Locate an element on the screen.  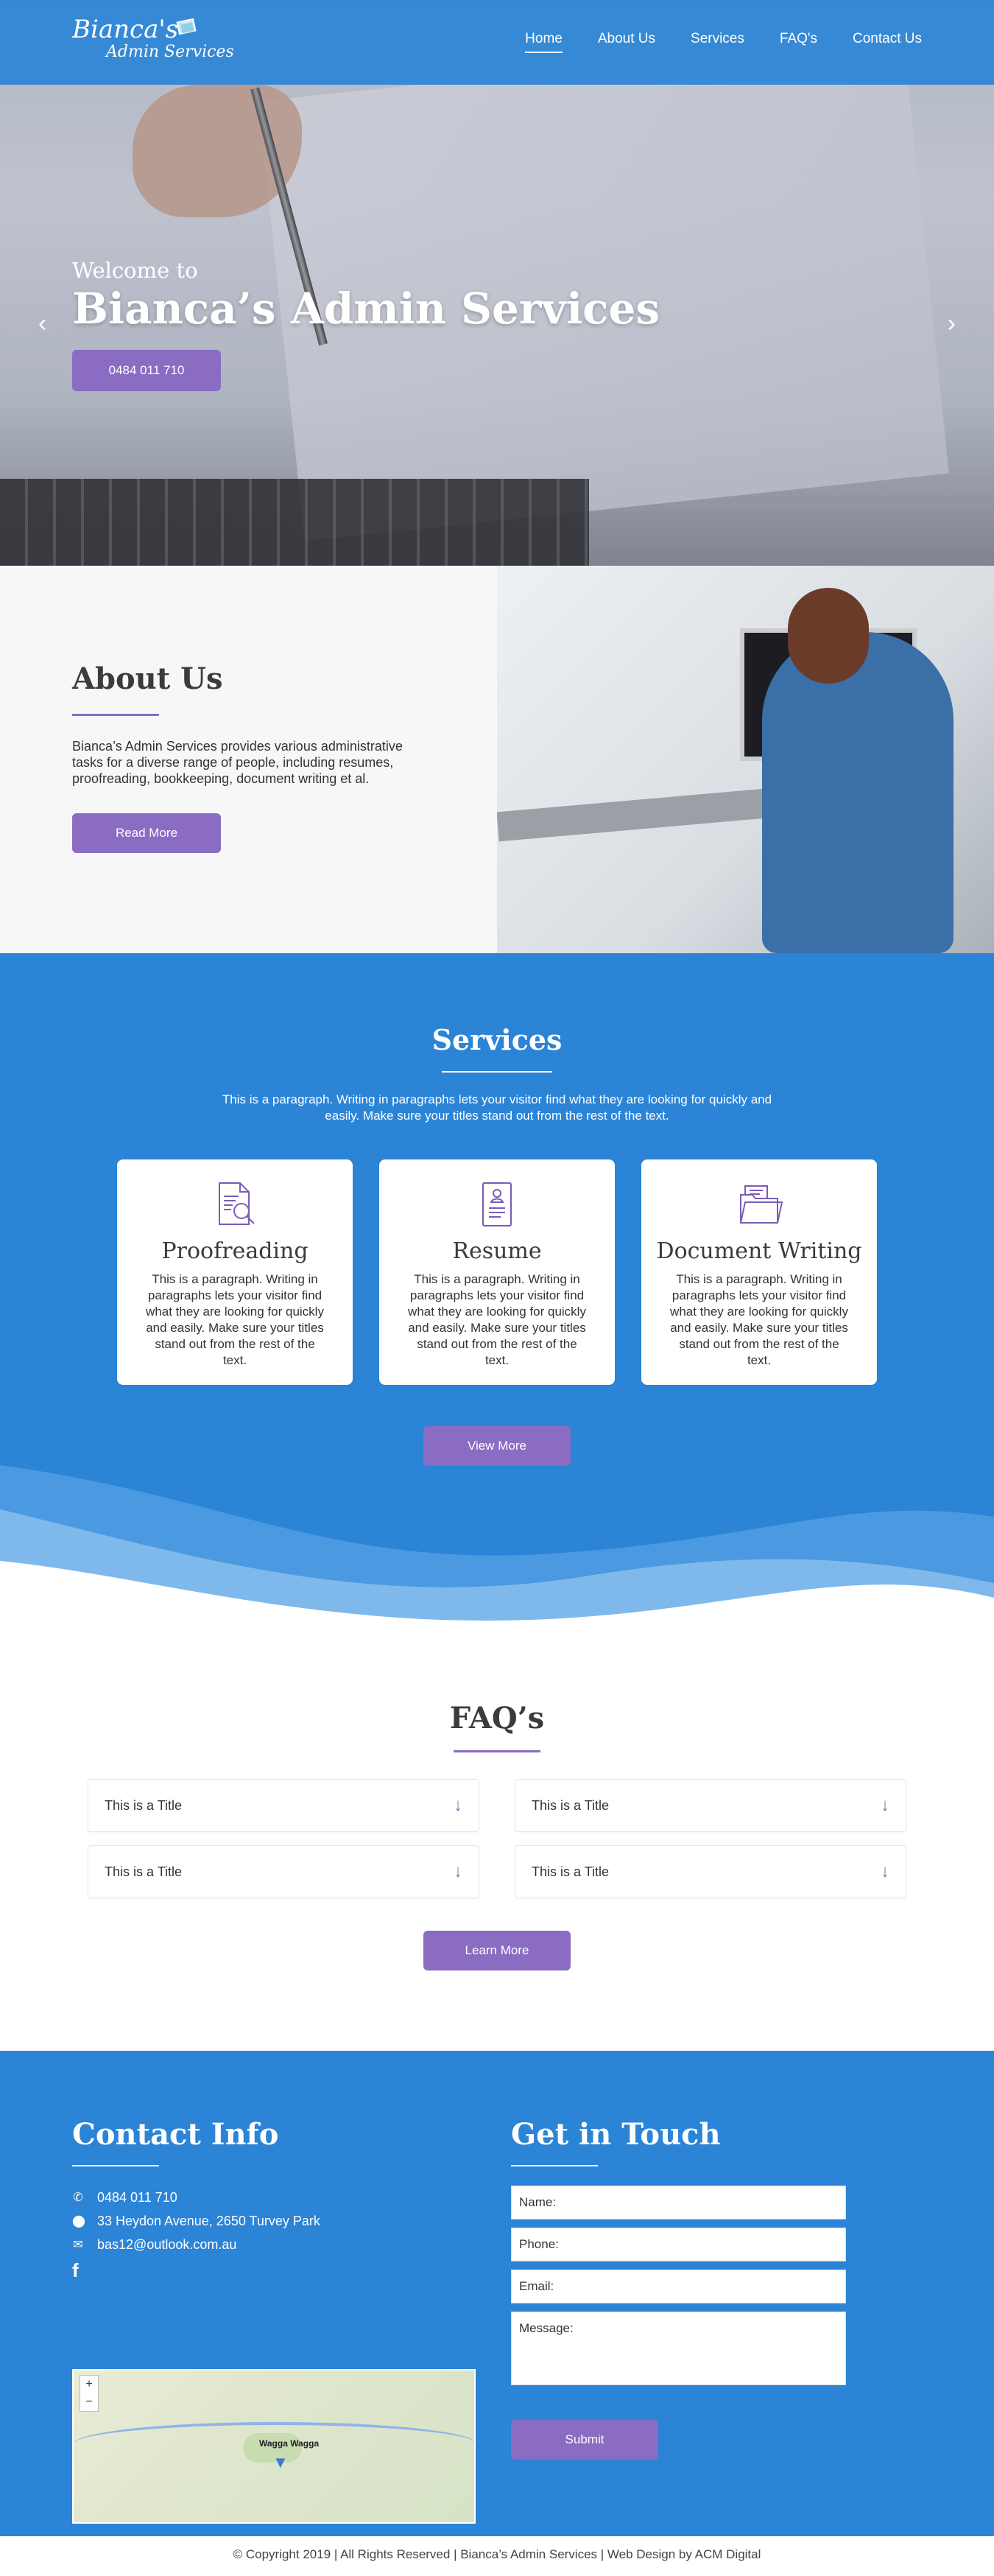
wave-divider is located at coordinates (497, 1553).